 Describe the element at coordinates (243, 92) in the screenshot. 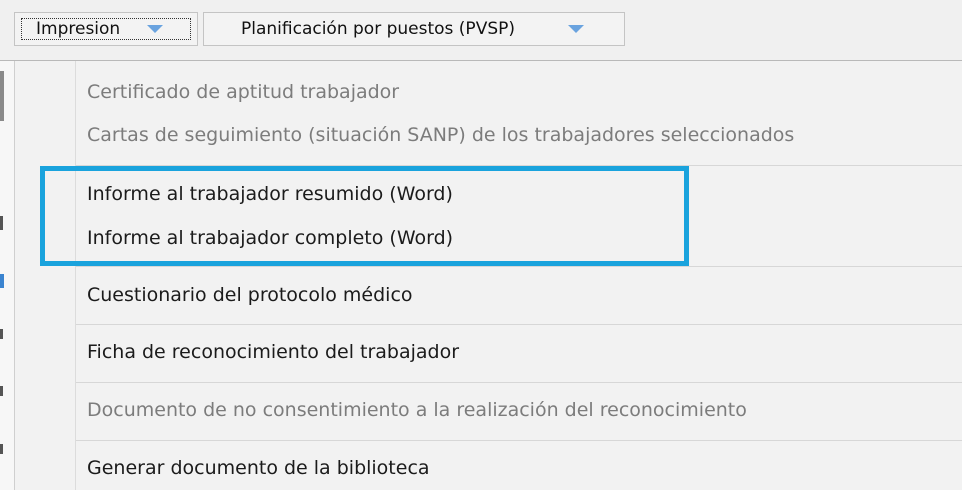

I see `menu-item-certificado-aptitud: Certificado de aptitud trabajador` at that location.